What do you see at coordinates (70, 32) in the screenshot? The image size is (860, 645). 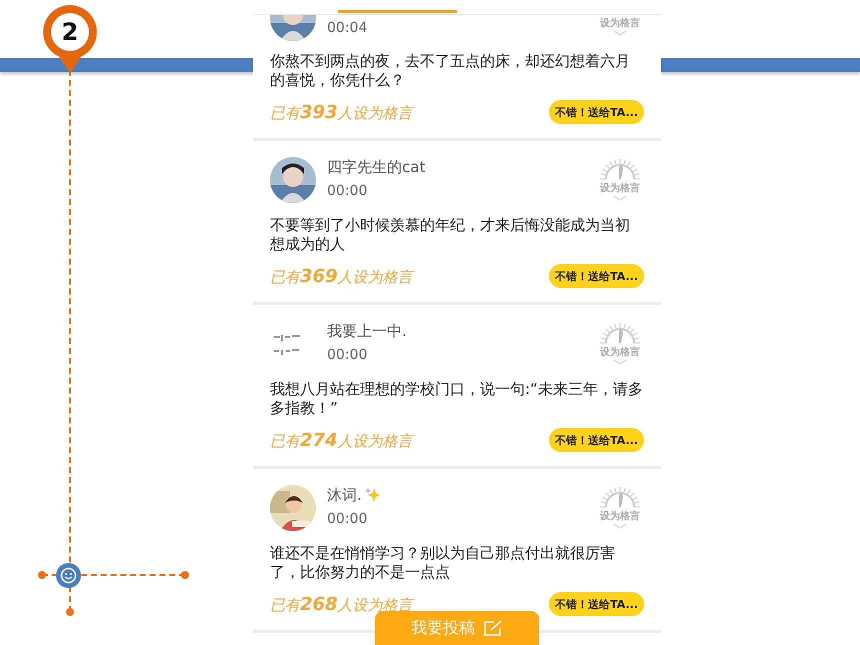 I see `step-number: 2` at bounding box center [70, 32].